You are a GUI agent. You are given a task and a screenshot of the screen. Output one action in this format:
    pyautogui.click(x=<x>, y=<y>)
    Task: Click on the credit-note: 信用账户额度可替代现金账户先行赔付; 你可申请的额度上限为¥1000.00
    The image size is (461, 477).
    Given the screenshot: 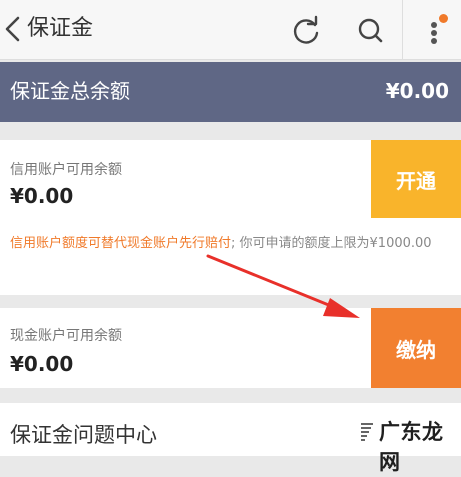 What is the action you would take?
    pyautogui.click(x=230, y=244)
    